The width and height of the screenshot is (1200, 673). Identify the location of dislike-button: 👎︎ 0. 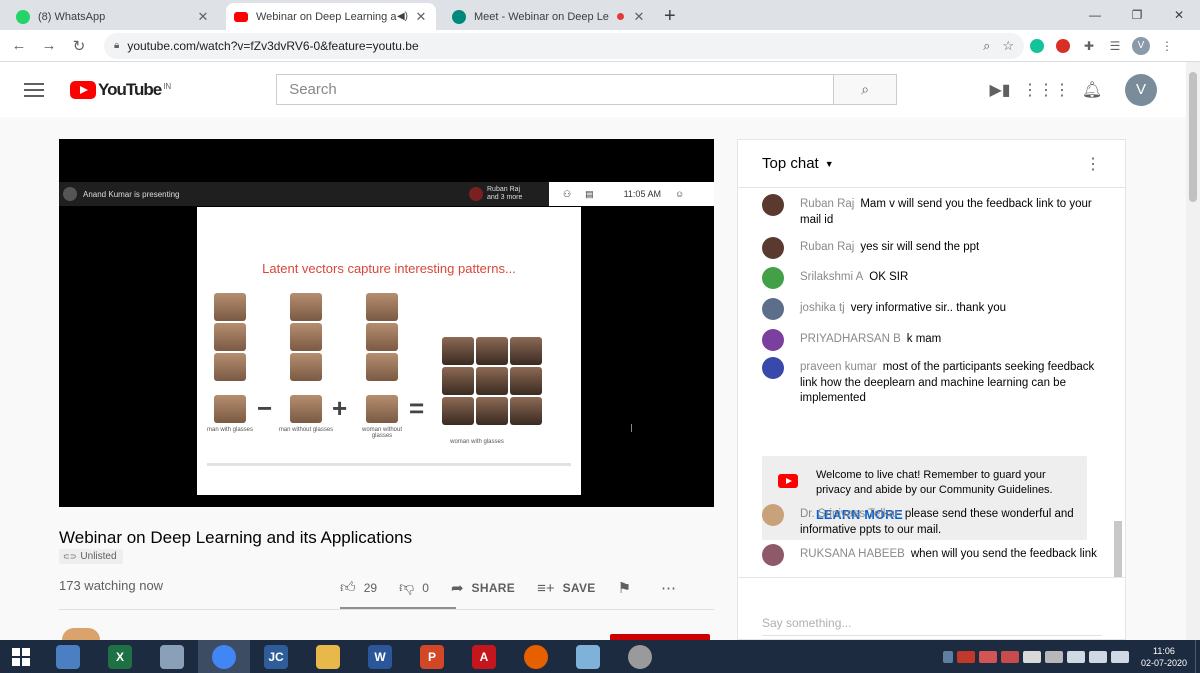
(414, 588).